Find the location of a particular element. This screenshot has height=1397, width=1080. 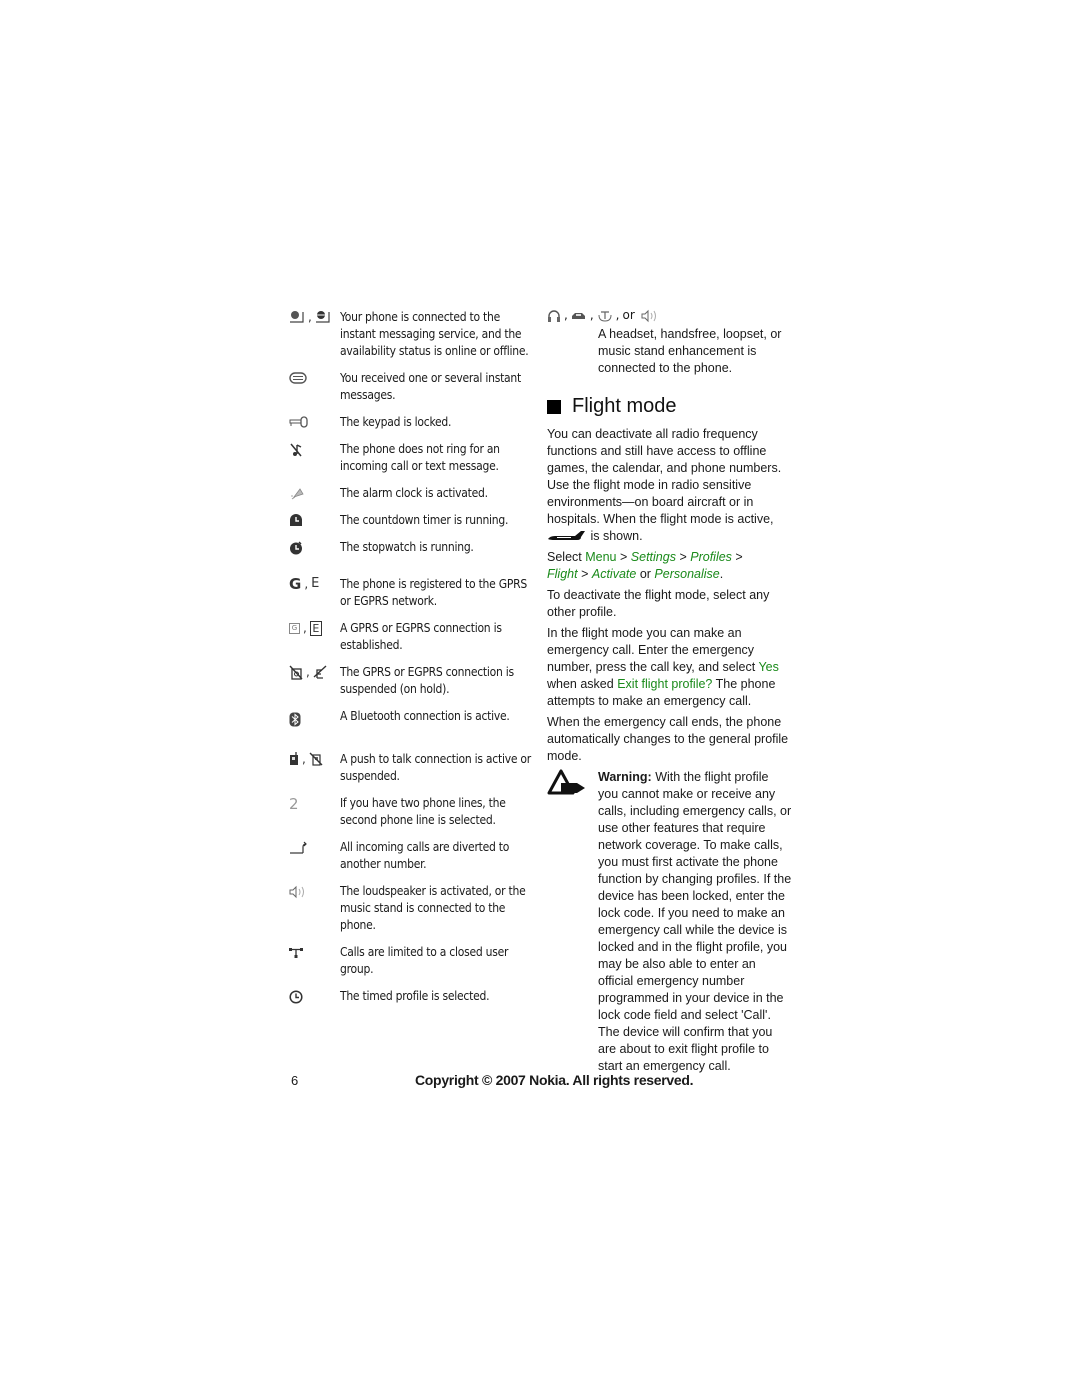

indicator-entry: A Bluetooth connection is active. is located at coordinates (412, 717).